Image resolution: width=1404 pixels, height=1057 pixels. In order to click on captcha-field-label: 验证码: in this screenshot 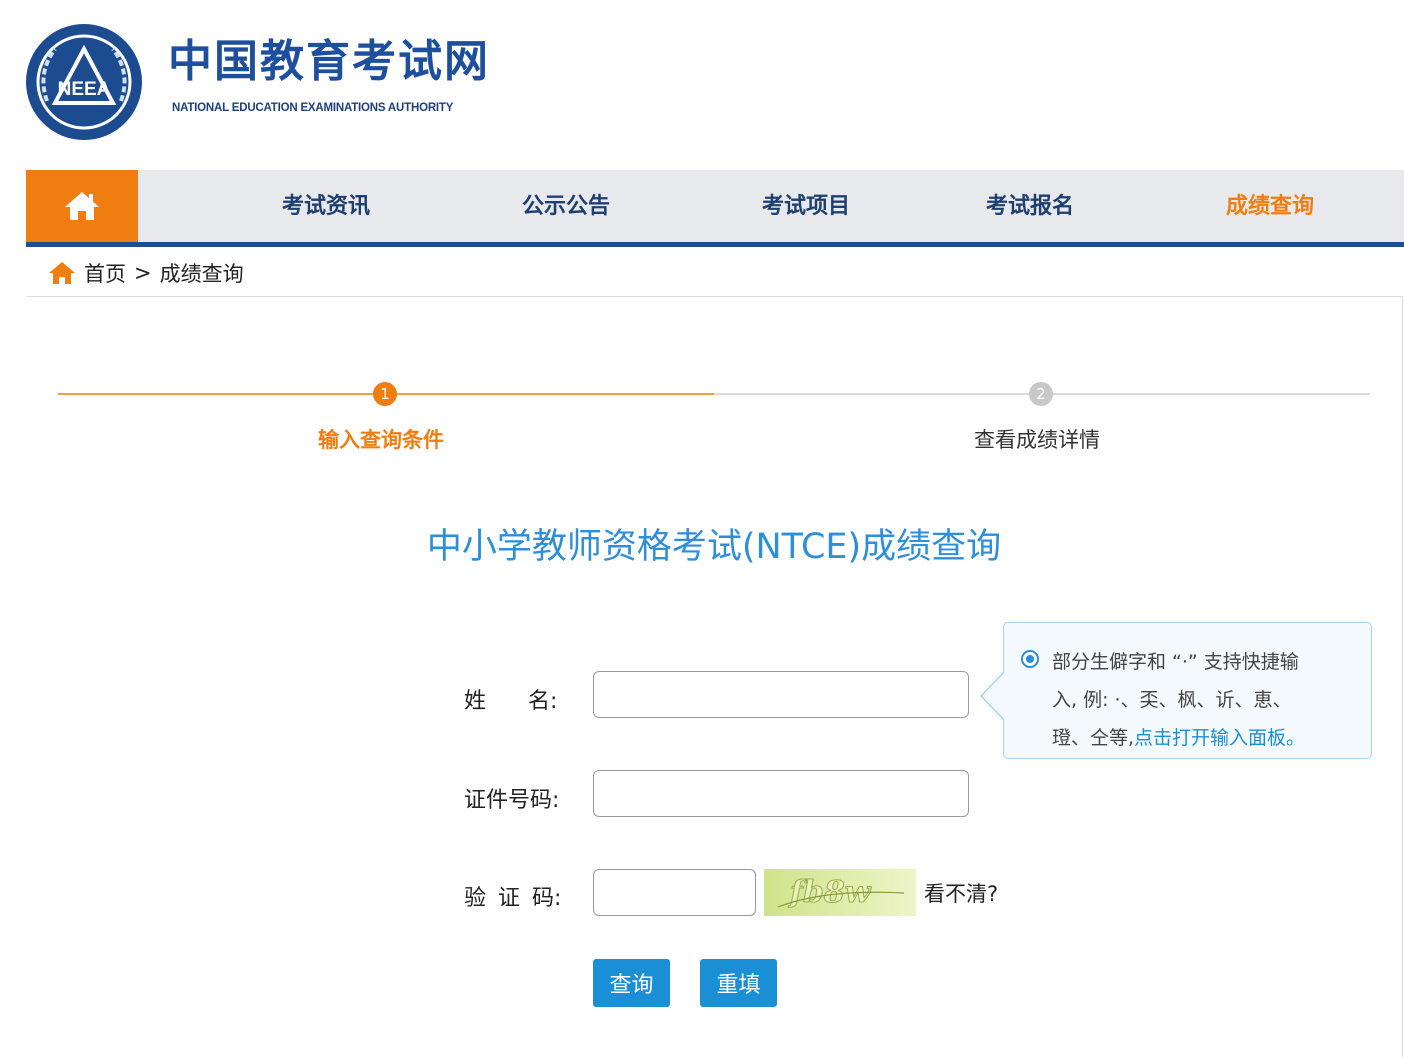, I will do `click(513, 898)`.